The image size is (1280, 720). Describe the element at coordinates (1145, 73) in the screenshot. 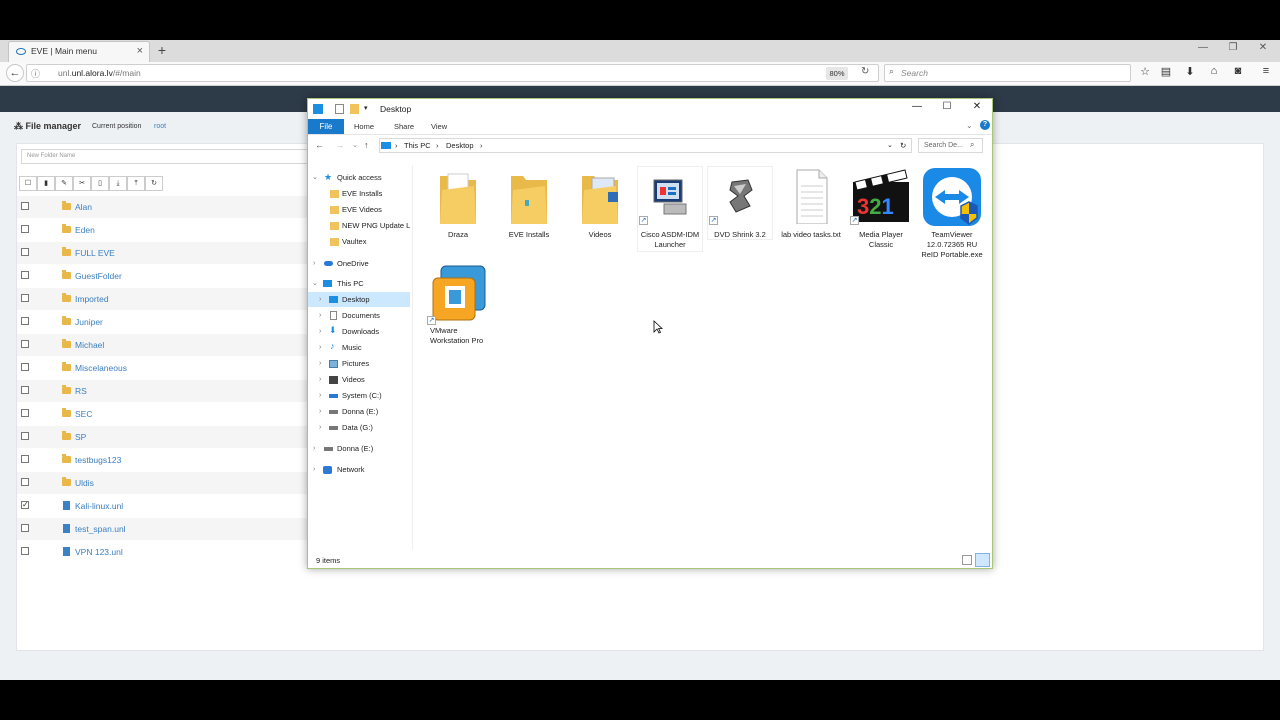

I see `bookmark-star-icon: ☆` at that location.